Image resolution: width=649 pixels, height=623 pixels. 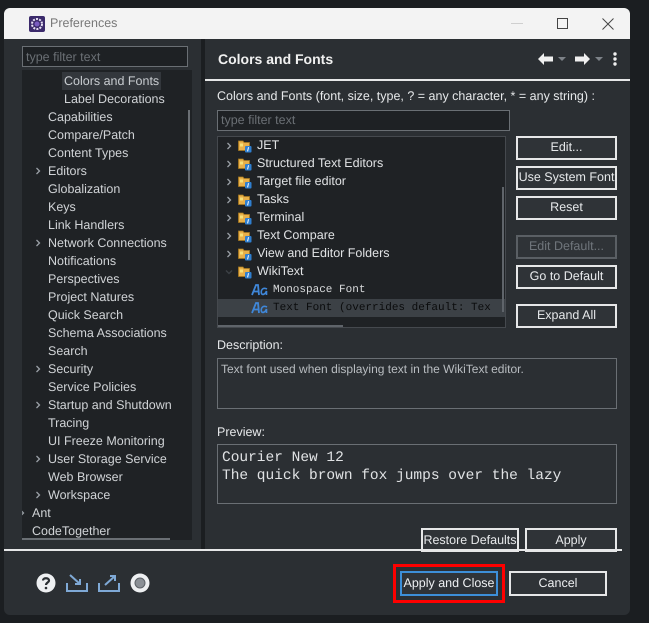 What do you see at coordinates (566, 316) in the screenshot?
I see `button: Expand All` at bounding box center [566, 316].